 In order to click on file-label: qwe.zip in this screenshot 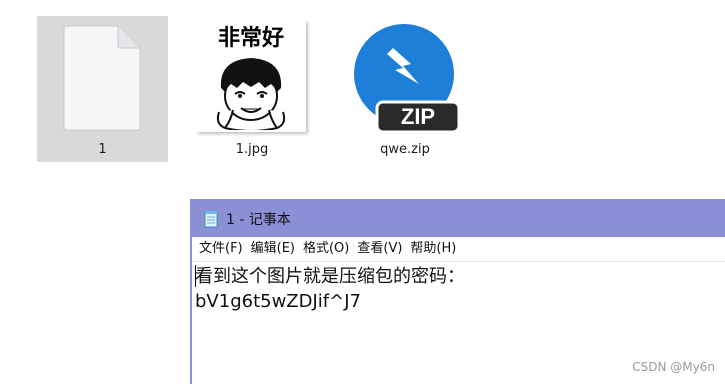, I will do `click(405, 149)`.